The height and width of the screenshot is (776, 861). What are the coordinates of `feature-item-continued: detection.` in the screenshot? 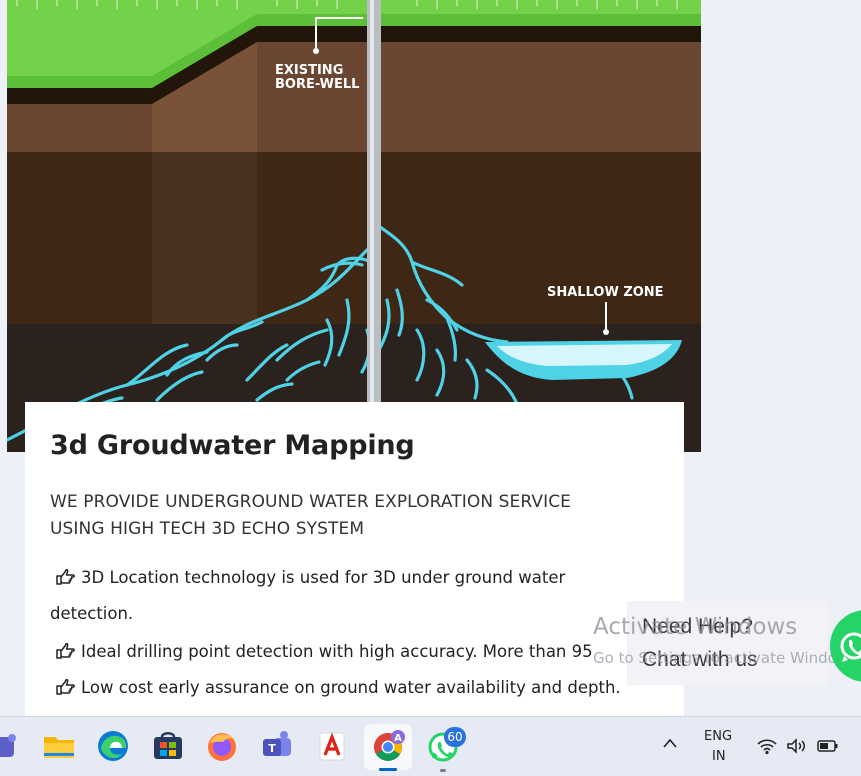 It's located at (91, 613).